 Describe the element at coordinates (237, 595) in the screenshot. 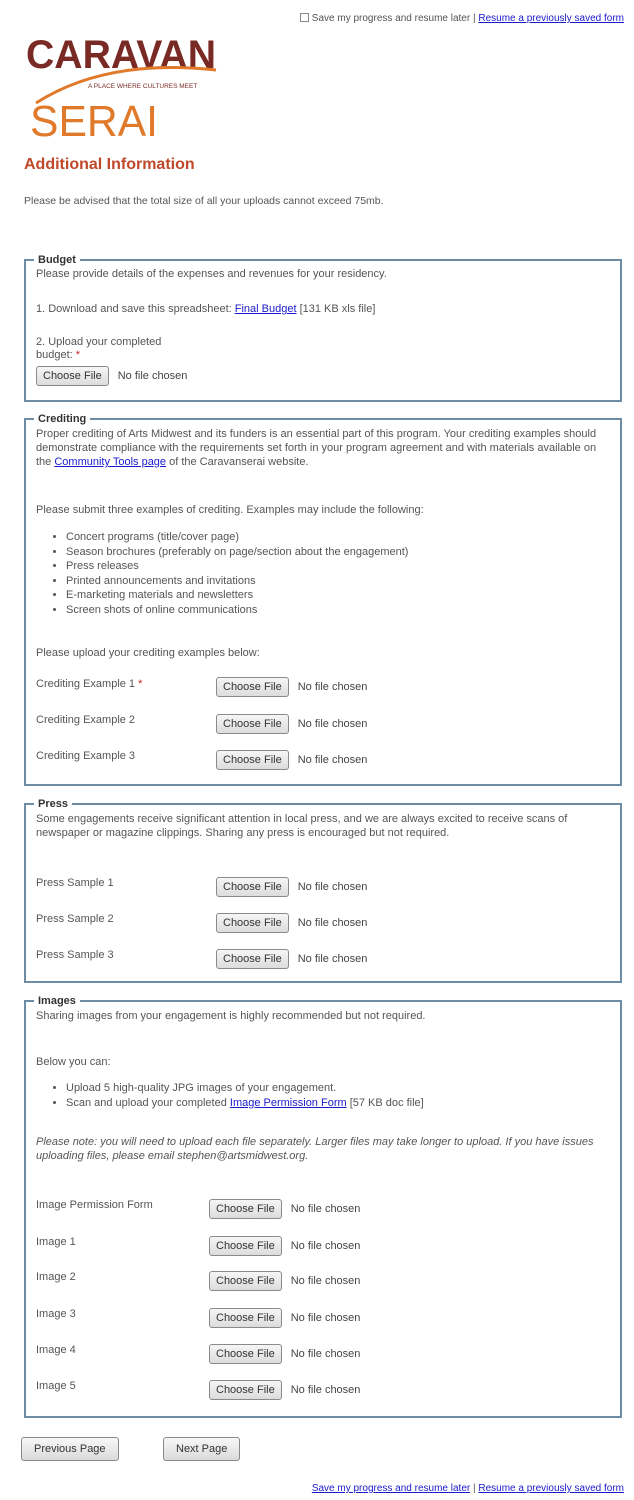

I see `list-item: E-marketing materials and newsletters` at that location.